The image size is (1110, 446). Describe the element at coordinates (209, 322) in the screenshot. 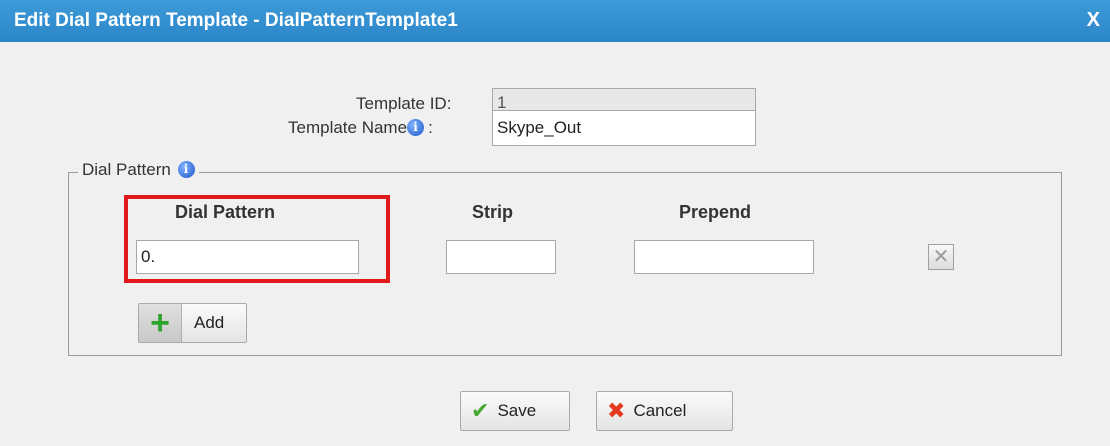

I see `add-button-label: Add` at that location.